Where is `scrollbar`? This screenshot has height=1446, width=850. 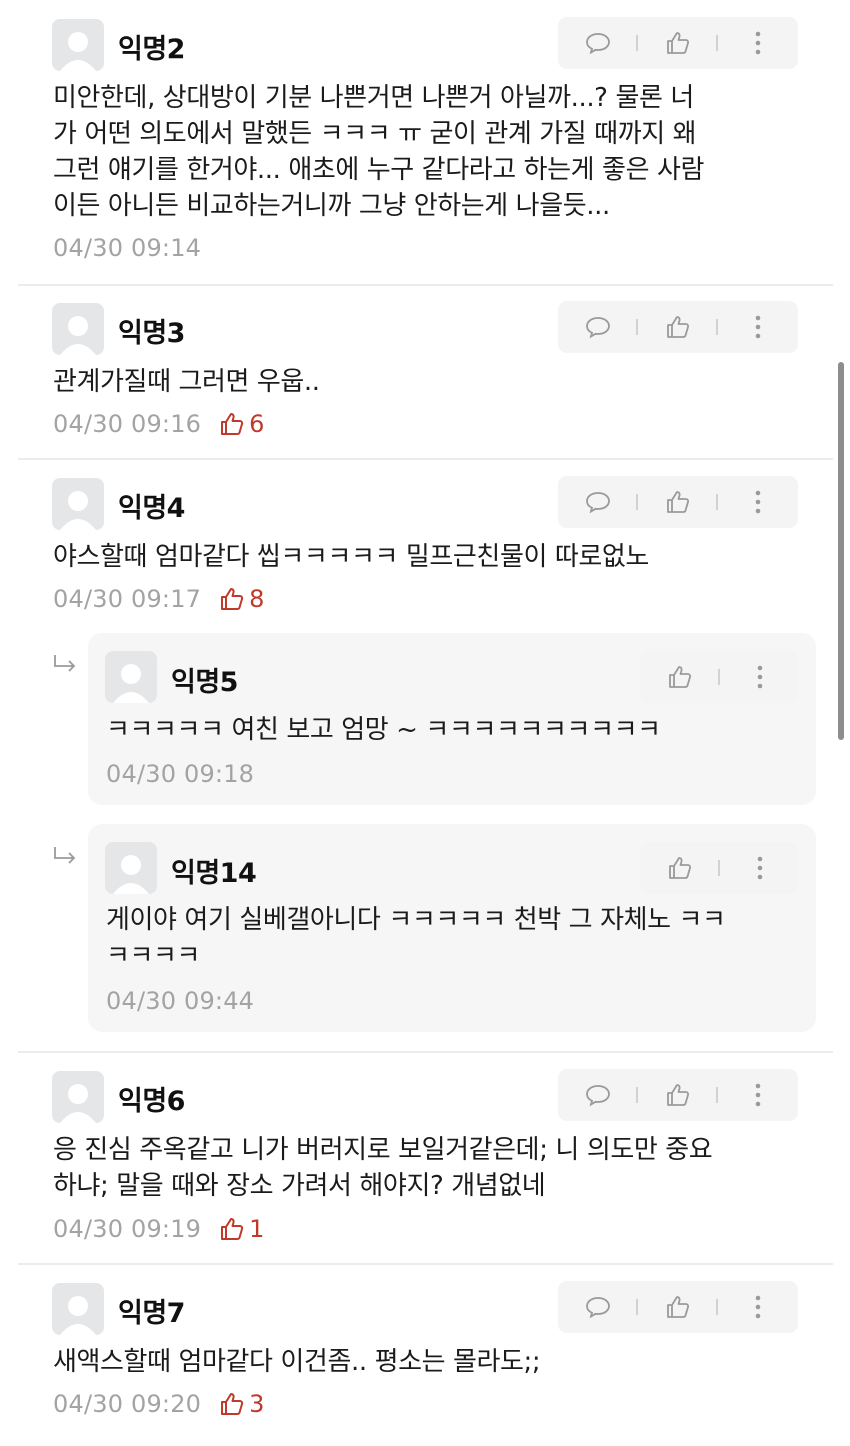
scrollbar is located at coordinates (841, 551).